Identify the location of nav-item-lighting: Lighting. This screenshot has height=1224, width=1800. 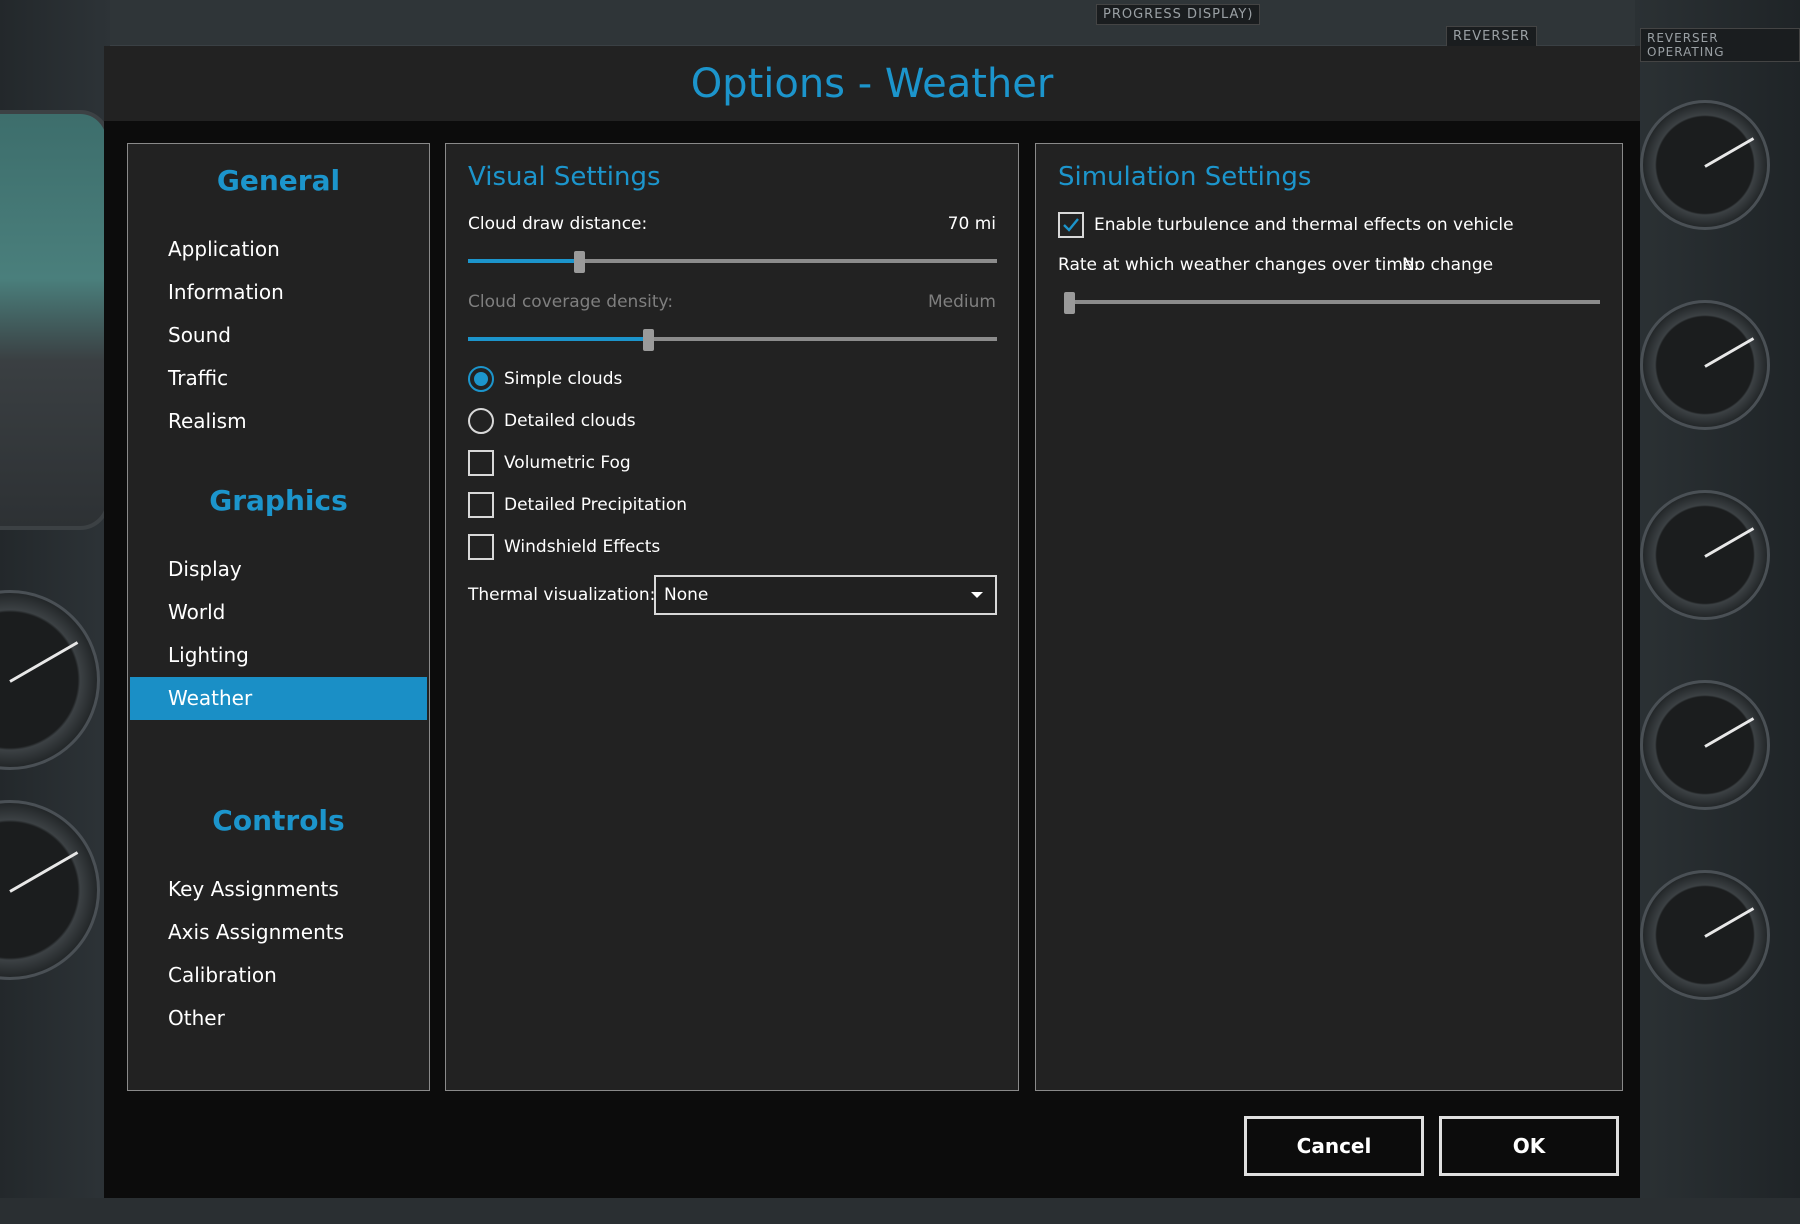
(278, 655).